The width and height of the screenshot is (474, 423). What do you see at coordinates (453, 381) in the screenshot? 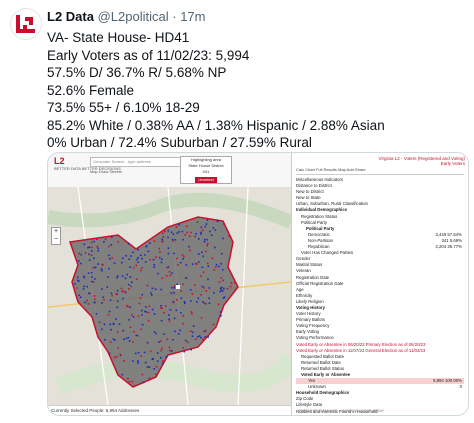
I see `yes-pct: 100.00%` at bounding box center [453, 381].